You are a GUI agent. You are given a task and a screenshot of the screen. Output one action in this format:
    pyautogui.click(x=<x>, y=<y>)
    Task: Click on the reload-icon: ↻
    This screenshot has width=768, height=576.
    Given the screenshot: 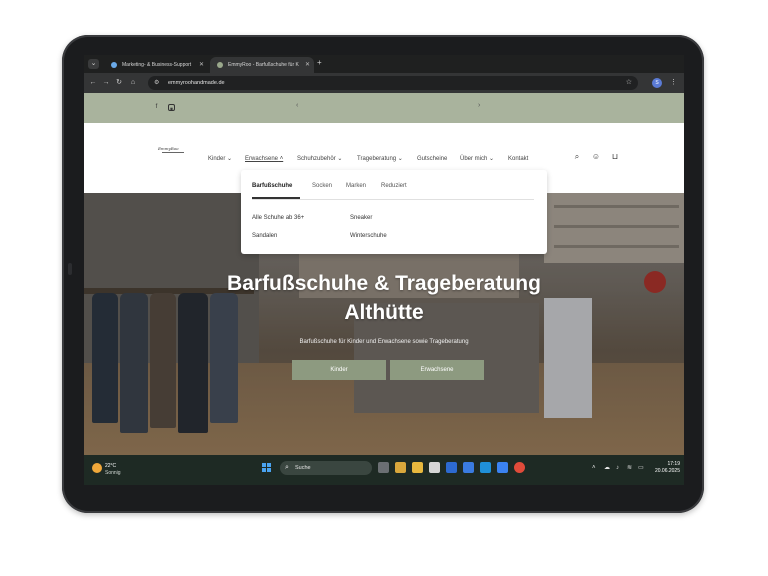 What is the action you would take?
    pyautogui.click(x=119, y=83)
    